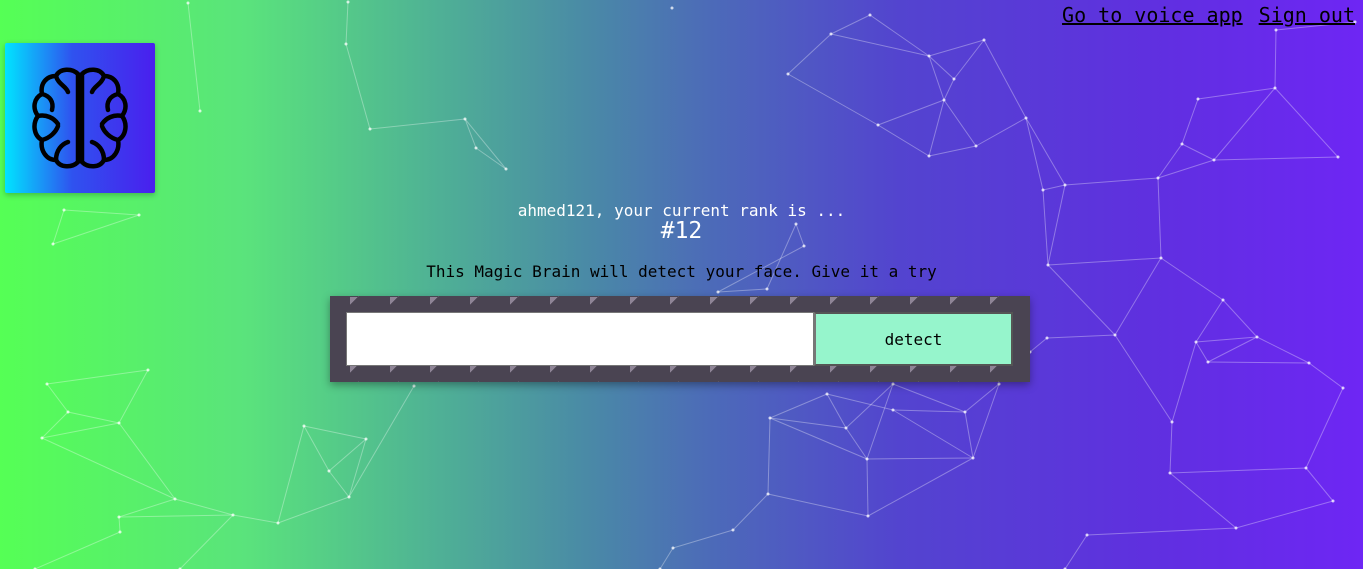 This screenshot has height=569, width=1363. What do you see at coordinates (1152, 15) in the screenshot?
I see `go-to-voice-app-link: Go to voice app` at bounding box center [1152, 15].